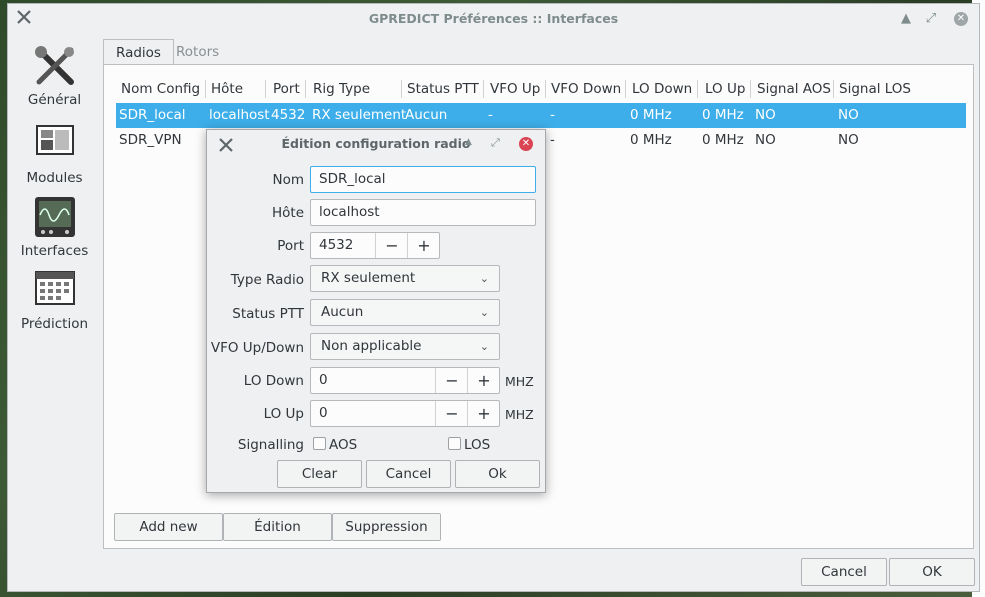  Describe the element at coordinates (477, 445) in the screenshot. I see `los-label: LOS` at that location.